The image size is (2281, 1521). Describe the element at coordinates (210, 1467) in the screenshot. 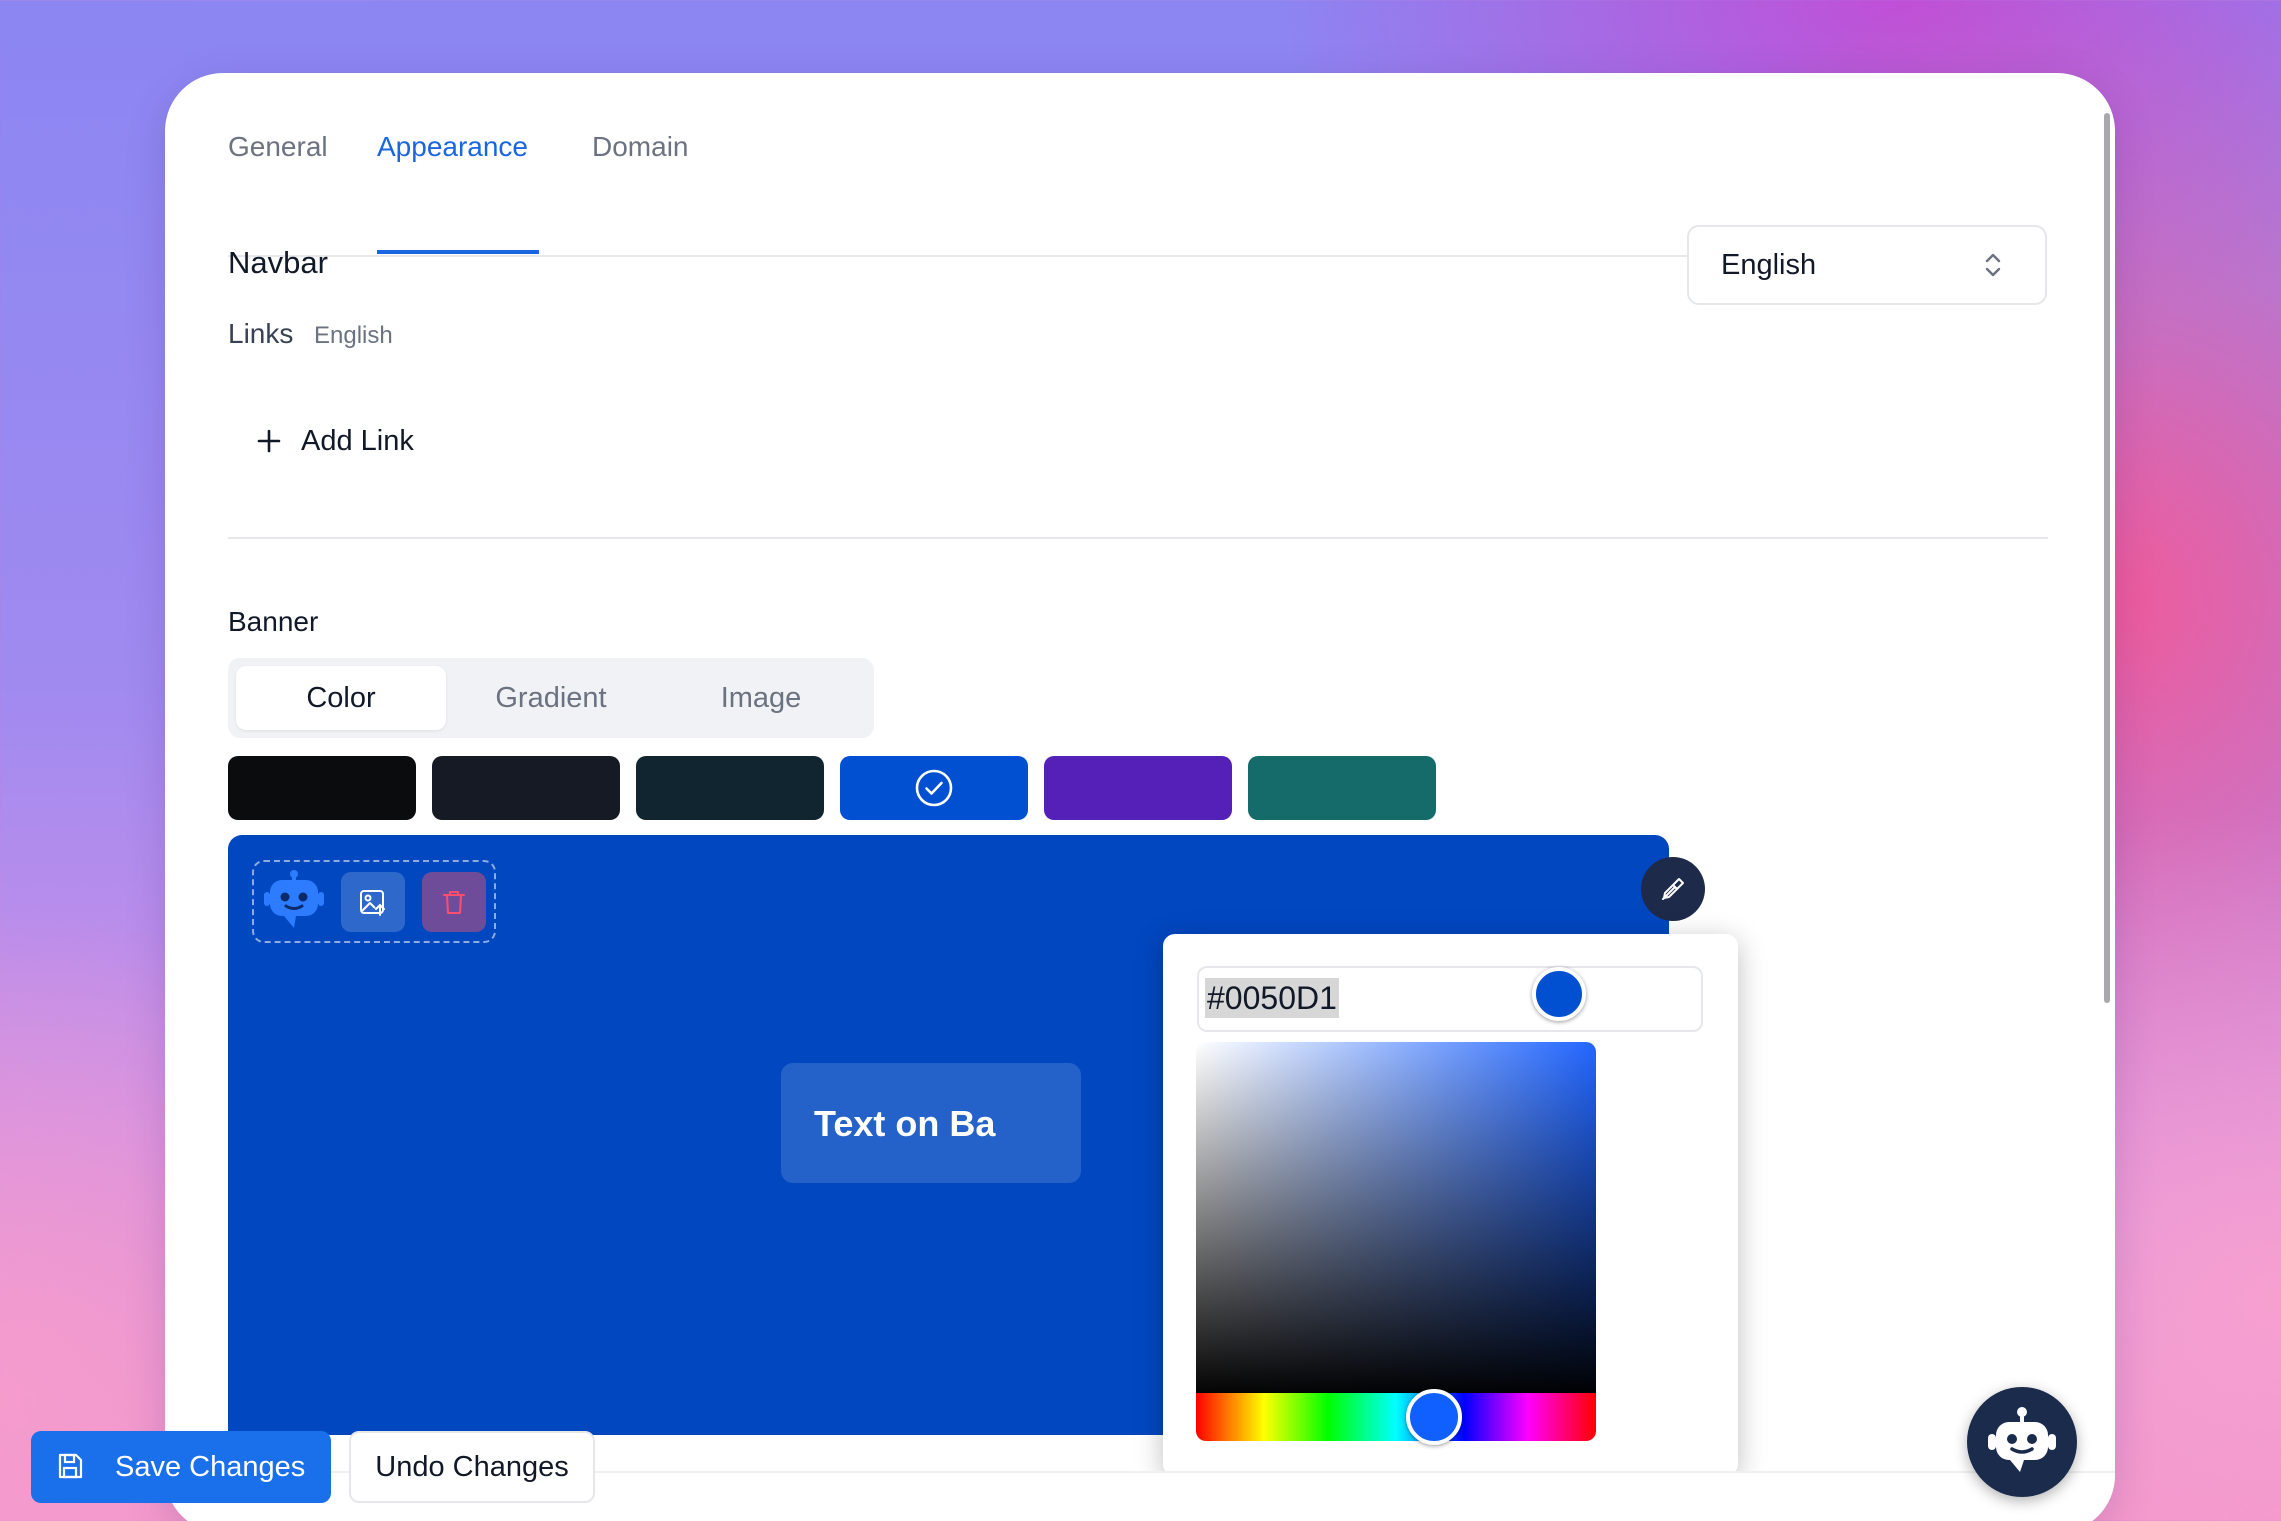

I see `save-changes-label: Save Changes` at that location.